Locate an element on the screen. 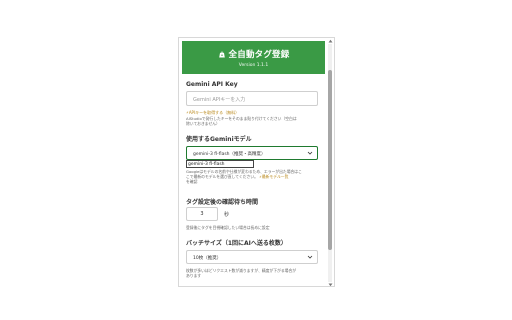 Image resolution: width=512 pixels, height=320 pixels. header-banner: 全自動タグ登録 Version 1.1.1 is located at coordinates (253, 57).